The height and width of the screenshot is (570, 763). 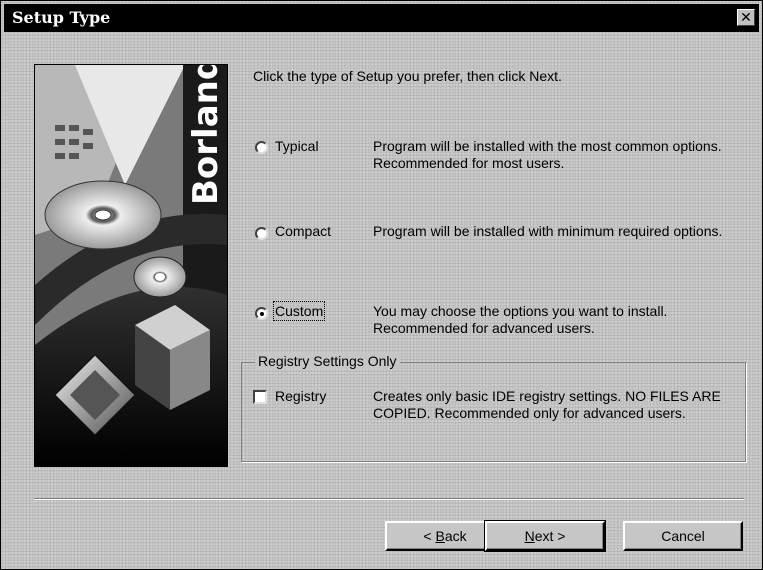 I want to click on cancel-button: Cancel, so click(x=683, y=536).